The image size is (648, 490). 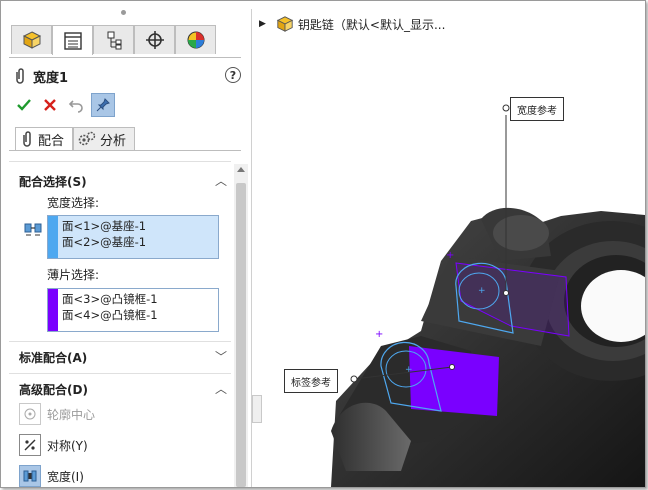 What do you see at coordinates (33, 229) in the screenshot?
I see `width-selection-icon` at bounding box center [33, 229].